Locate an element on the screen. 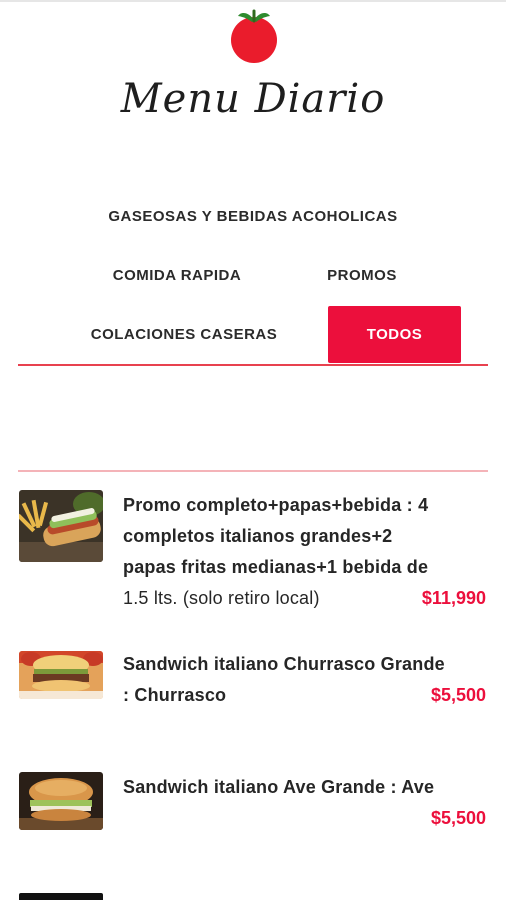 The width and height of the screenshot is (506, 900). tab-todos: TODOS is located at coordinates (394, 334).